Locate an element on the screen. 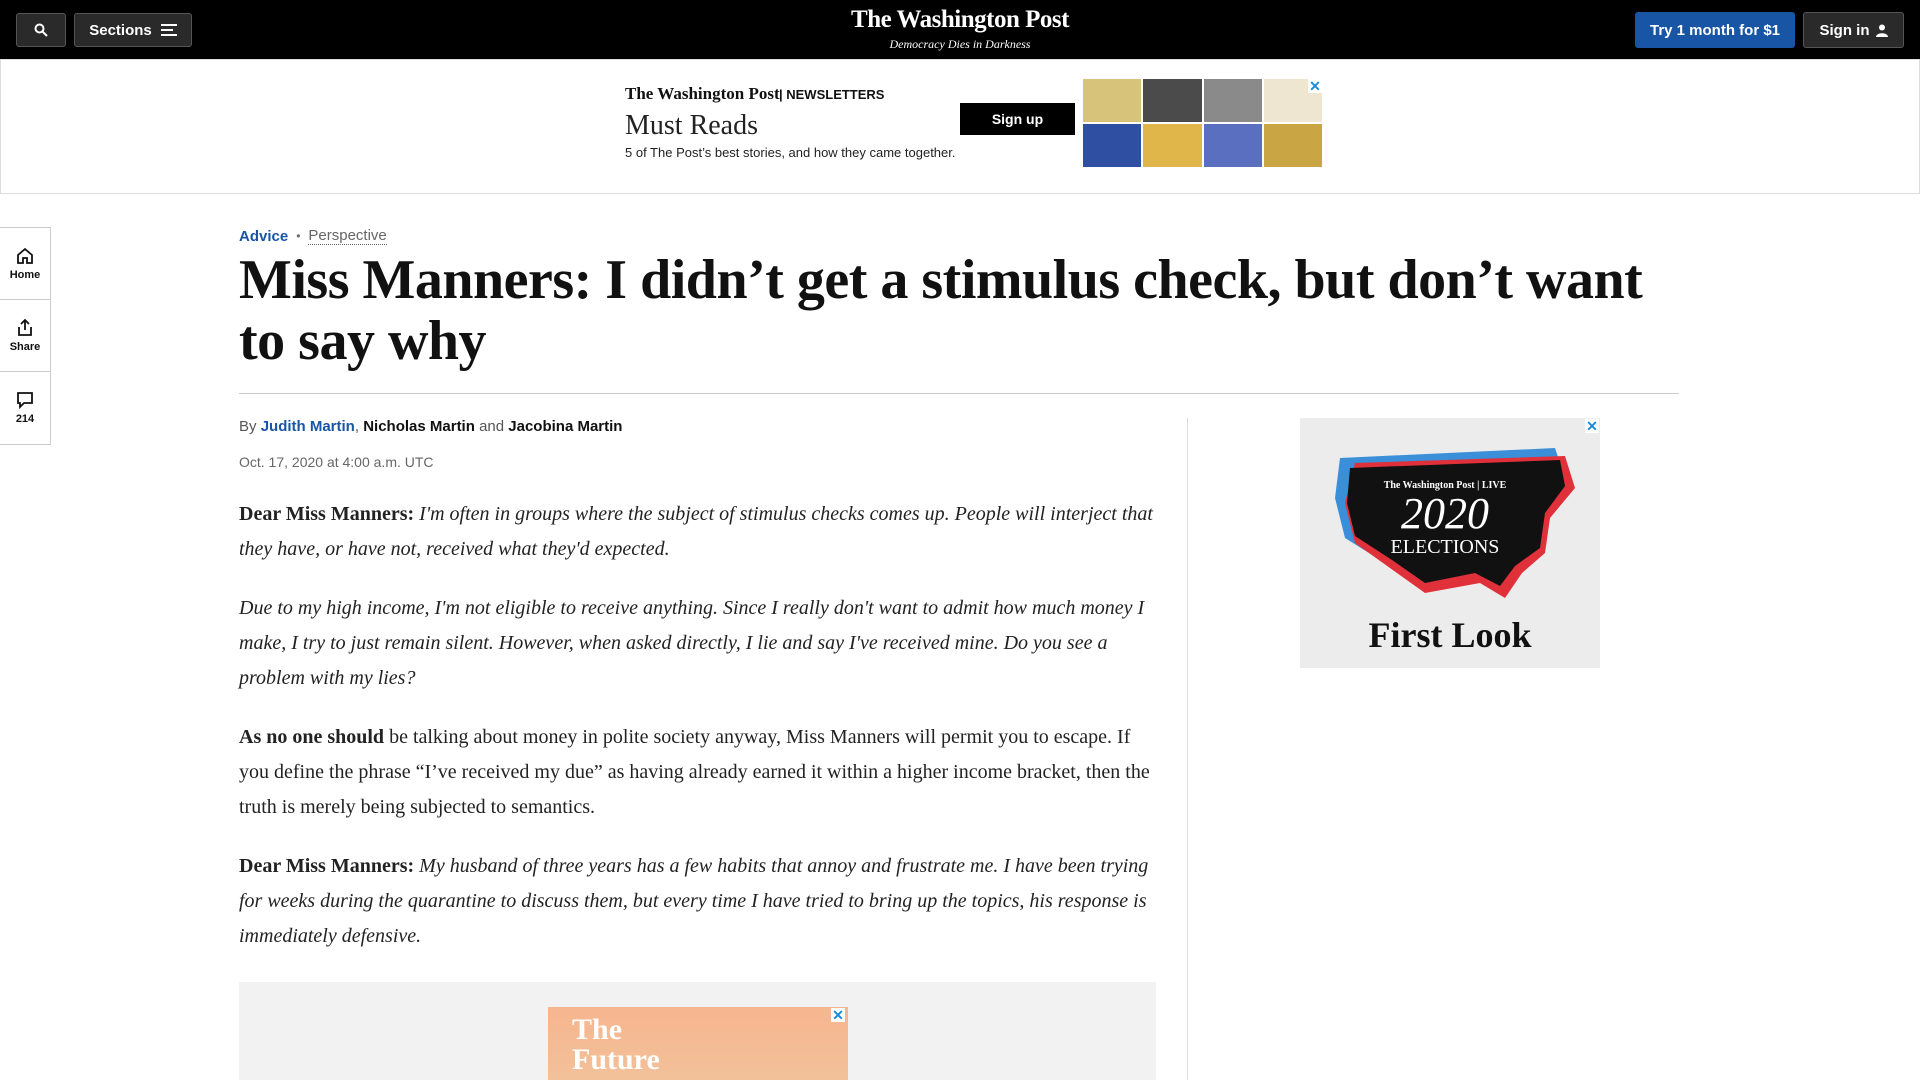 This screenshot has height=1080, width=1920. article-kicker: Advice • Perspective is located at coordinates (313, 236).